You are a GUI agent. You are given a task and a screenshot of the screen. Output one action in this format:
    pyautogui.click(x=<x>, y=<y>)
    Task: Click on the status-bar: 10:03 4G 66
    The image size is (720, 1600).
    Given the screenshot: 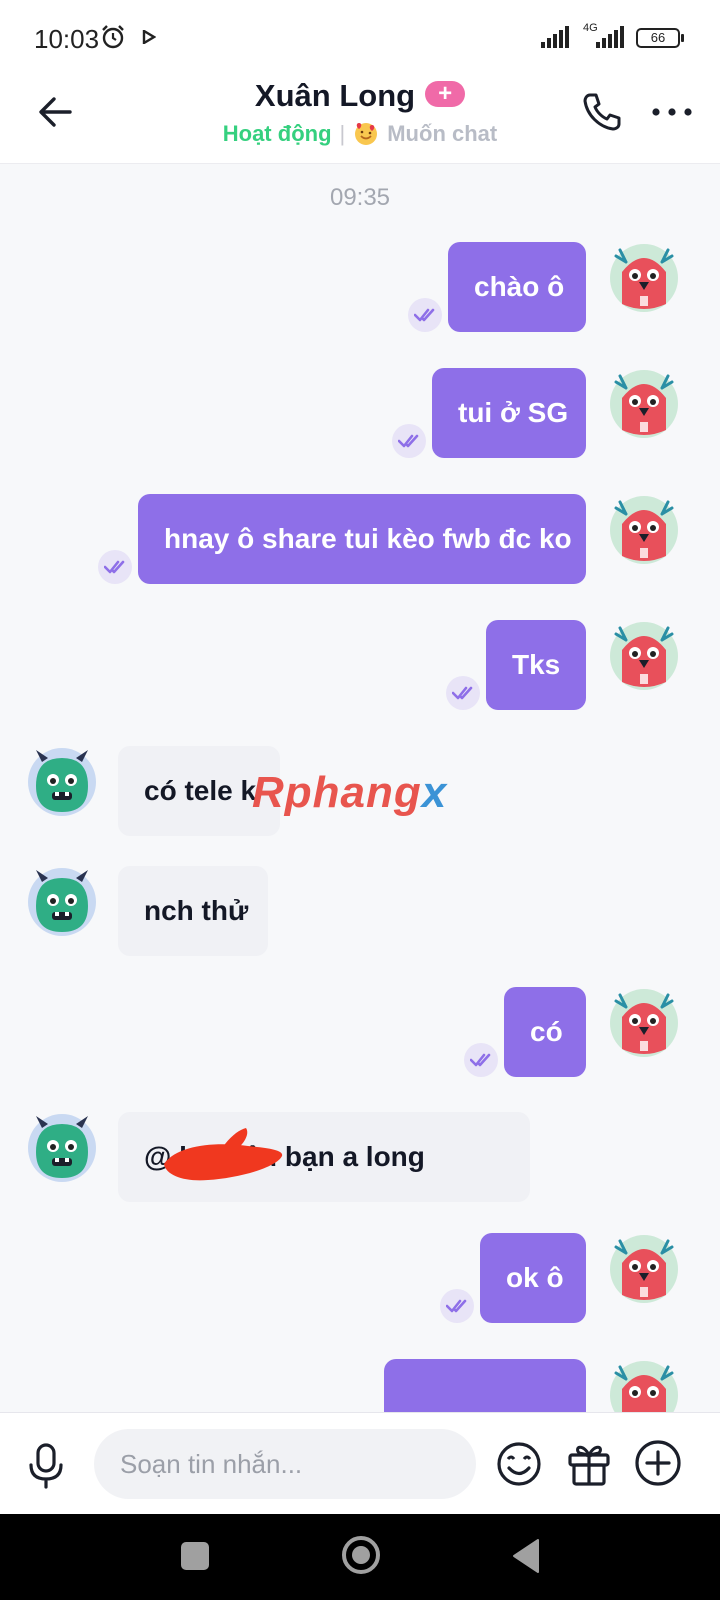 What is the action you would take?
    pyautogui.click(x=360, y=36)
    